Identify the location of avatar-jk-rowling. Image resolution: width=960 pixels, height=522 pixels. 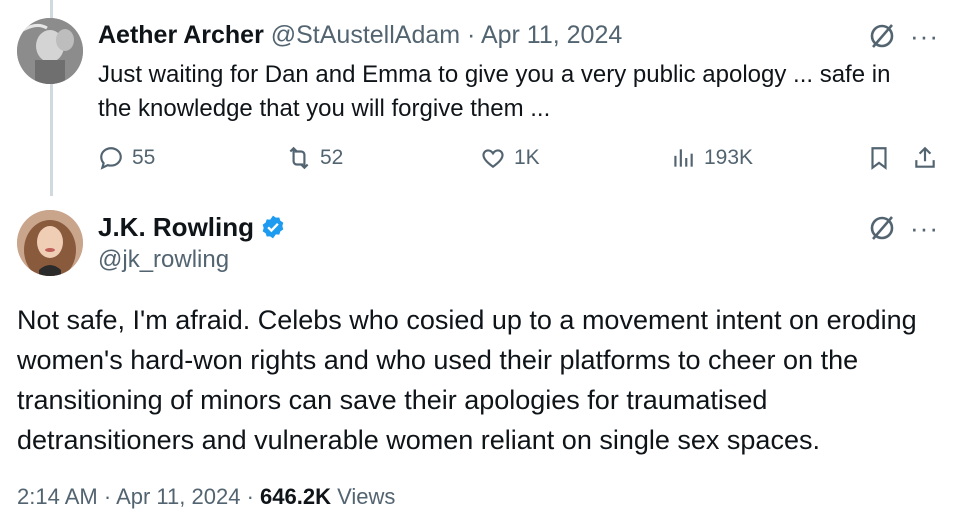
(50, 243).